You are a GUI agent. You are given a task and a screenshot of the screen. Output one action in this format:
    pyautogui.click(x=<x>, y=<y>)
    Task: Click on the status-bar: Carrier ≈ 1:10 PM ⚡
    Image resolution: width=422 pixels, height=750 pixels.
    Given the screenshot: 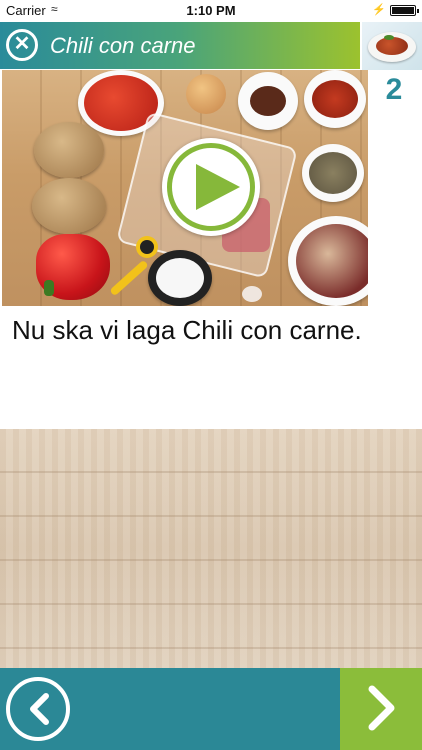 What is the action you would take?
    pyautogui.click(x=211, y=11)
    